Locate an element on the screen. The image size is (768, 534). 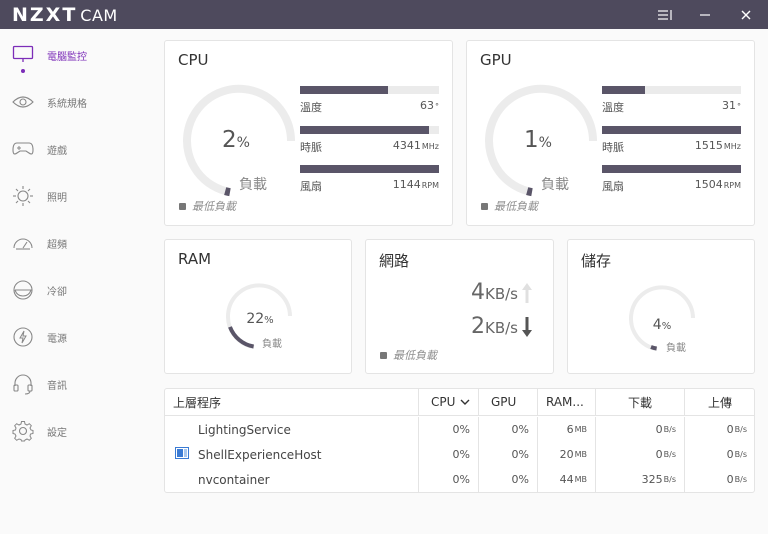
storage-load-value: 4 is located at coordinates (657, 325).